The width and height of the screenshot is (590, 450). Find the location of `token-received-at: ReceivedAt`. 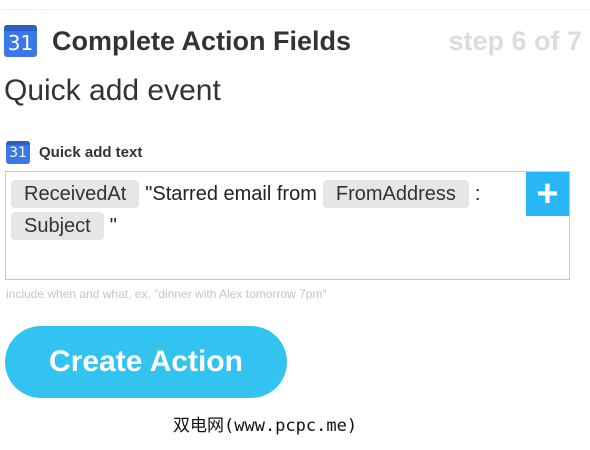

token-received-at: ReceivedAt is located at coordinates (75, 194).